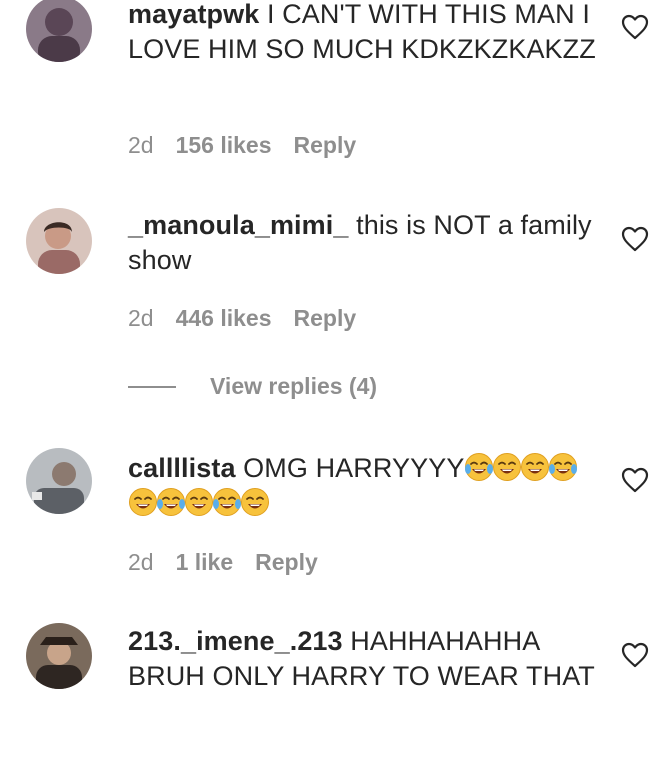  Describe the element at coordinates (205, 562) in the screenshot. I see `likes-count: 1 like` at that location.